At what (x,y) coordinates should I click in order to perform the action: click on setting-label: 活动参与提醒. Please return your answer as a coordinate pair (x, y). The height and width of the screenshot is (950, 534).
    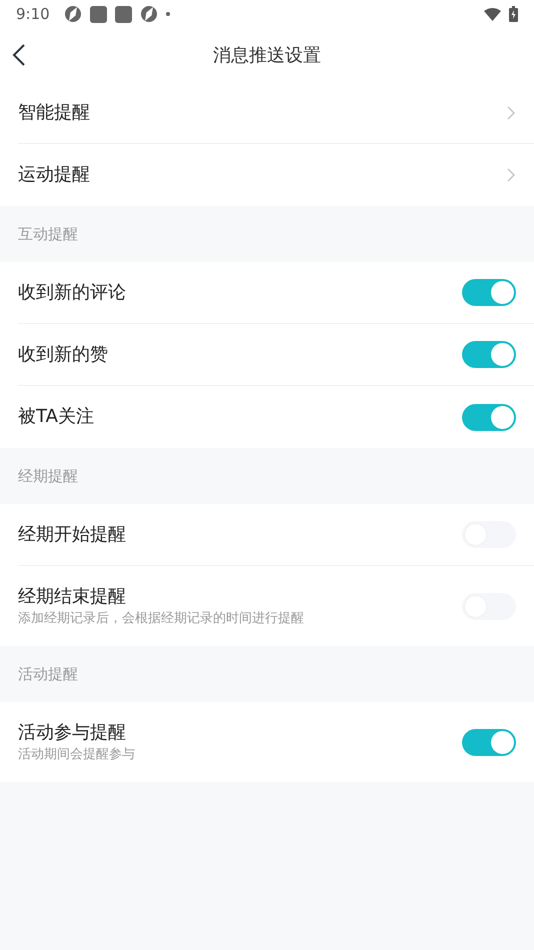
    Looking at the image, I should click on (72, 733).